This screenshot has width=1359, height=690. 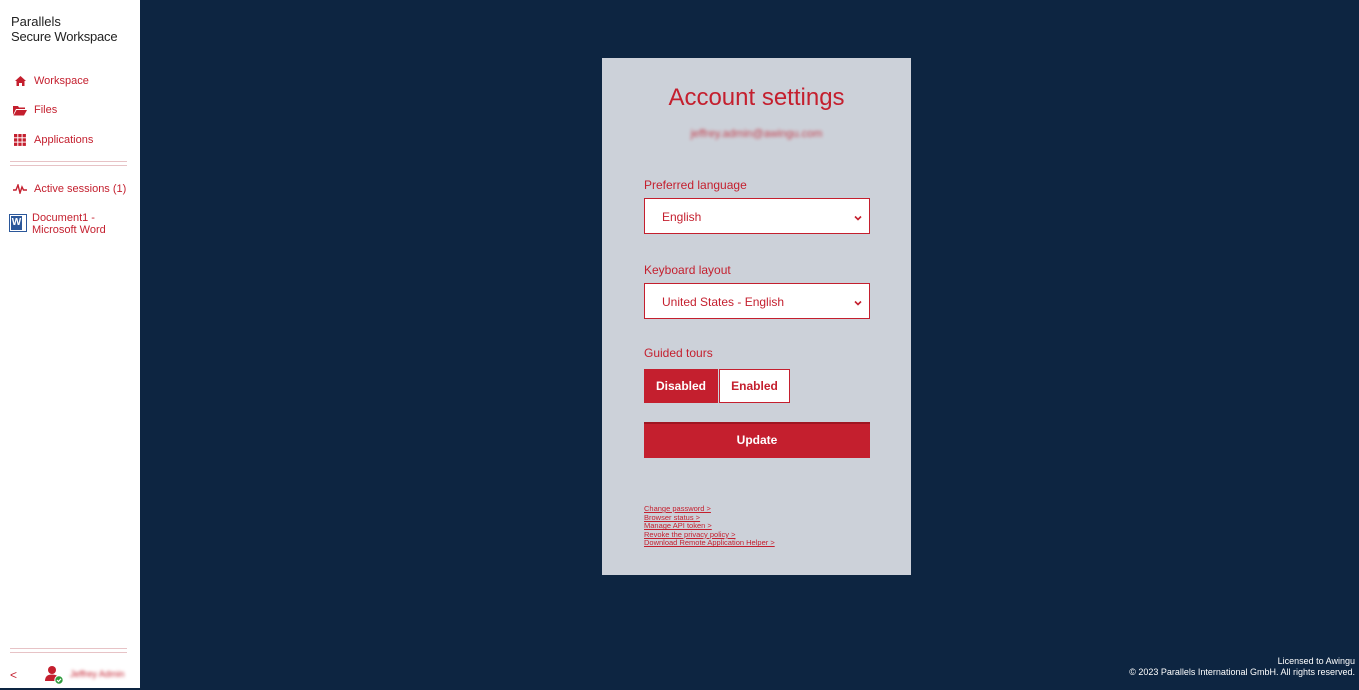 I want to click on keyboard-layout-value: United States - English, so click(x=723, y=302).